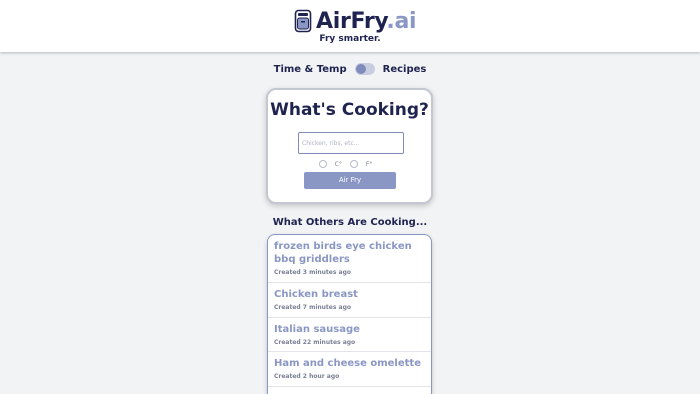 Image resolution: width=700 pixels, height=394 pixels. What do you see at coordinates (312, 272) in the screenshot?
I see `list-item-time: Created 3 minutes ago` at bounding box center [312, 272].